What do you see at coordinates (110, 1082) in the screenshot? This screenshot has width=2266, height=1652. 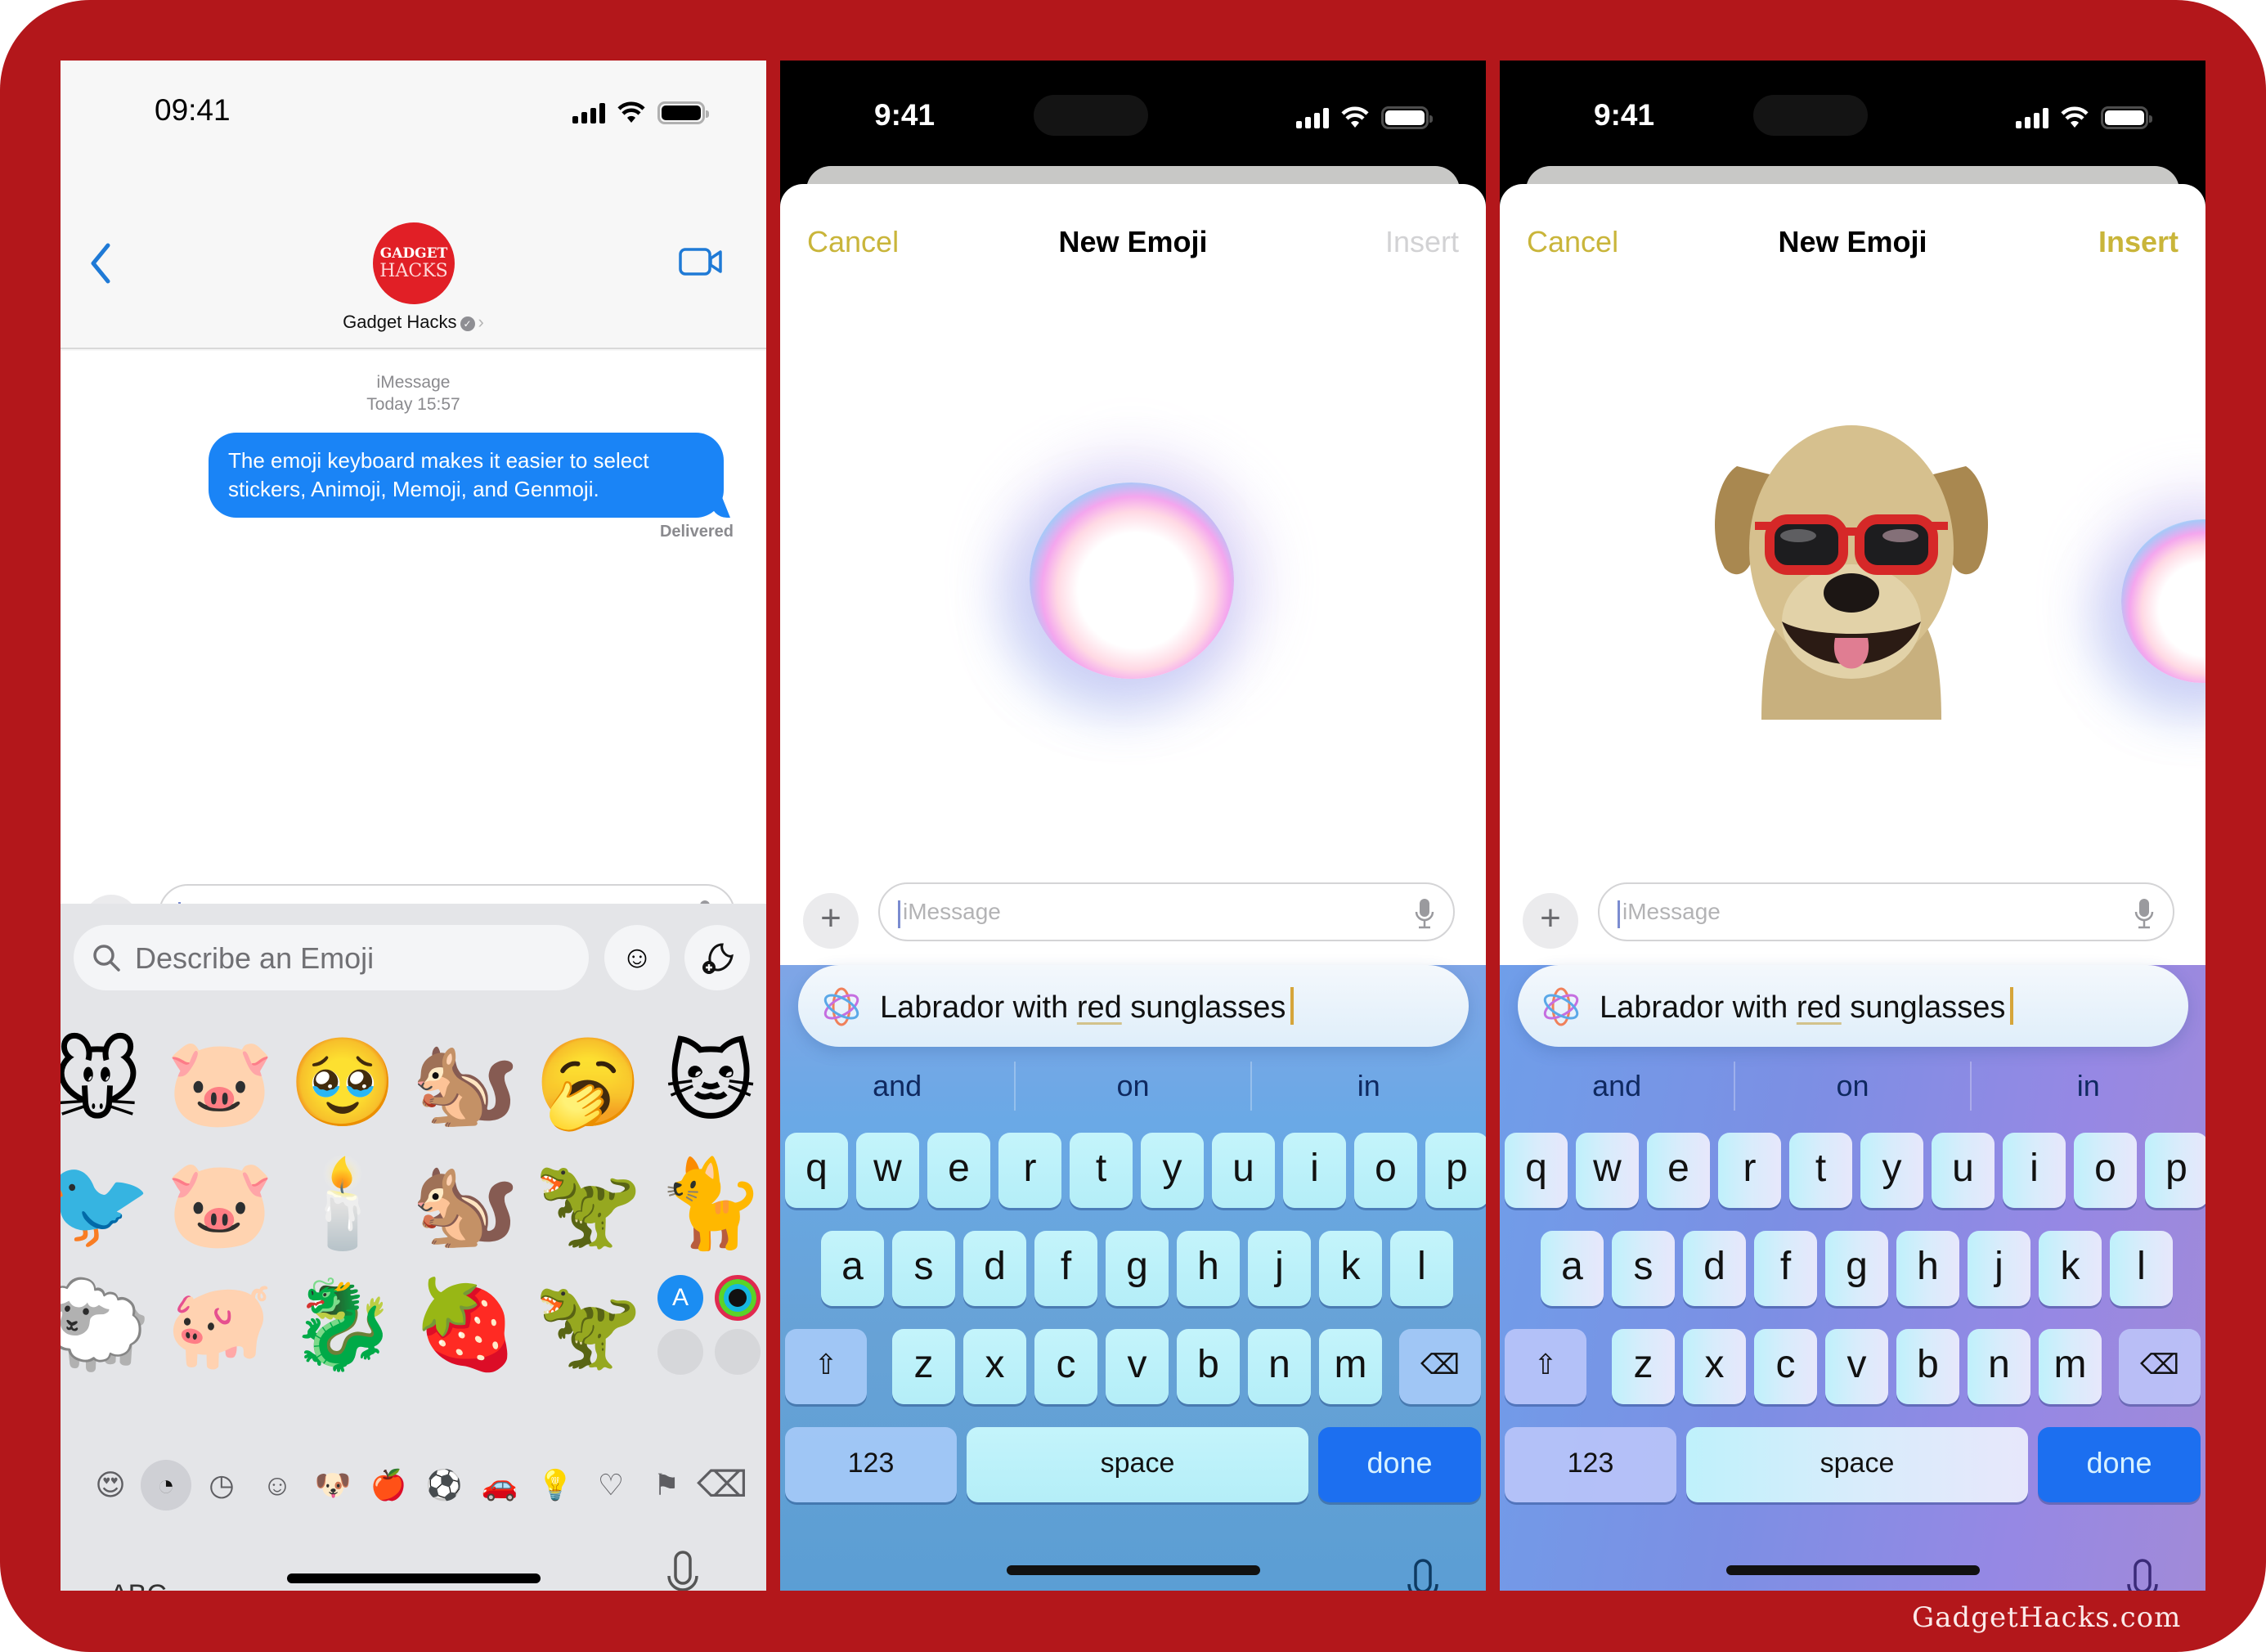 I see `genmoji-mouse-reading: 🐭` at bounding box center [110, 1082].